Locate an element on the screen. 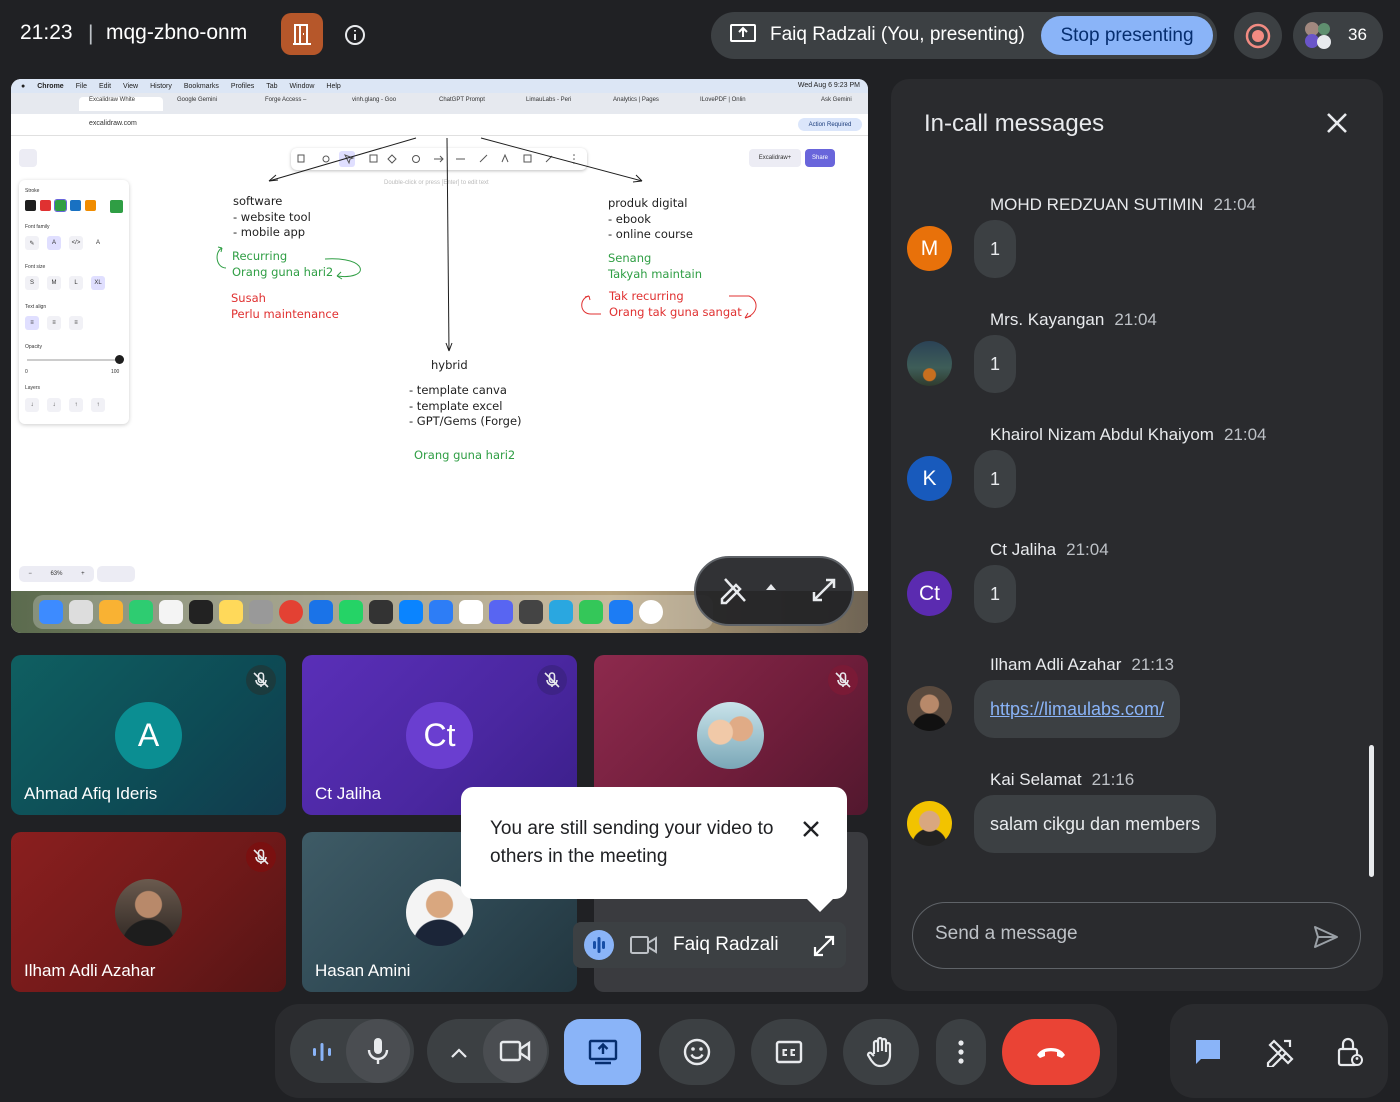 The image size is (1400, 1102). ask-gemini: Ask Gemini is located at coordinates (836, 100).